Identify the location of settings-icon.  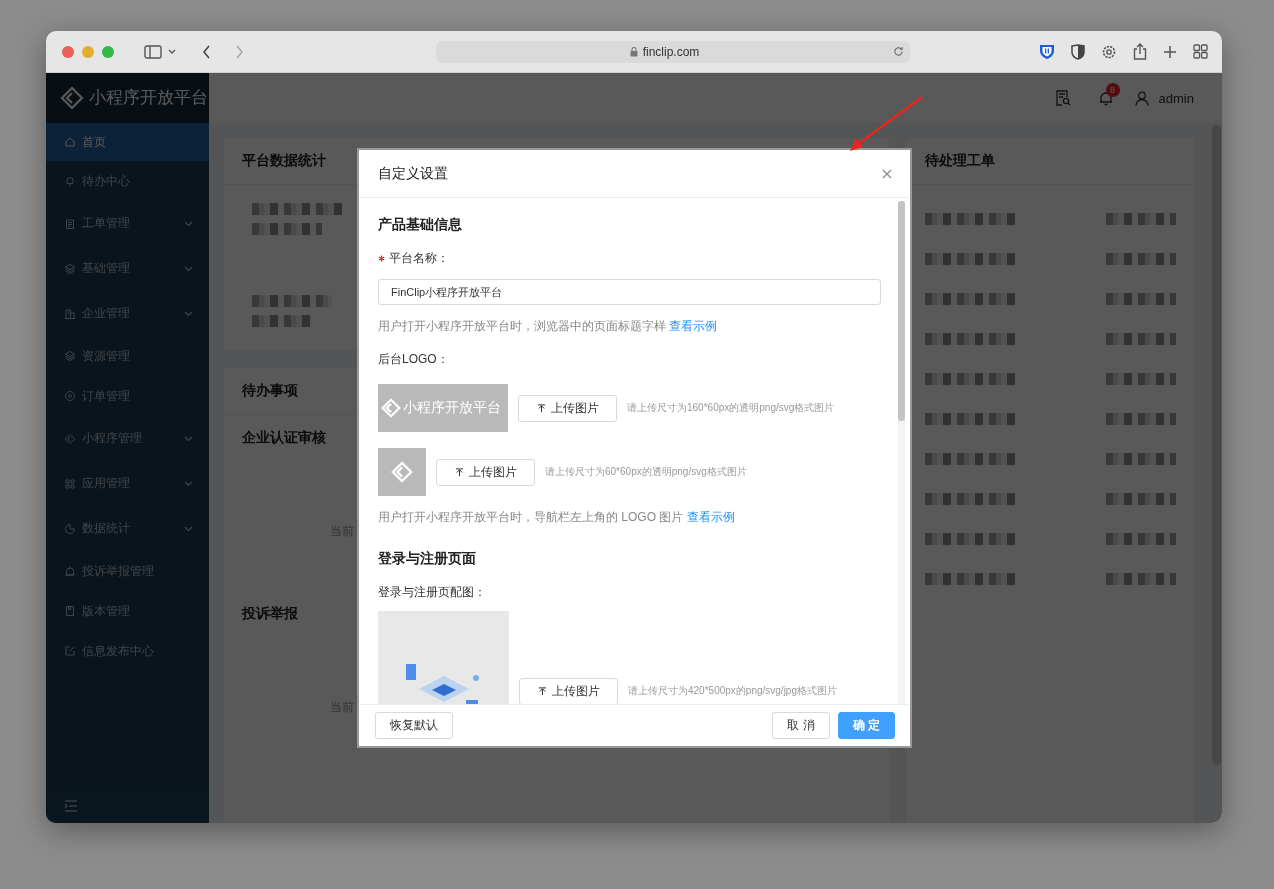
(1109, 51).